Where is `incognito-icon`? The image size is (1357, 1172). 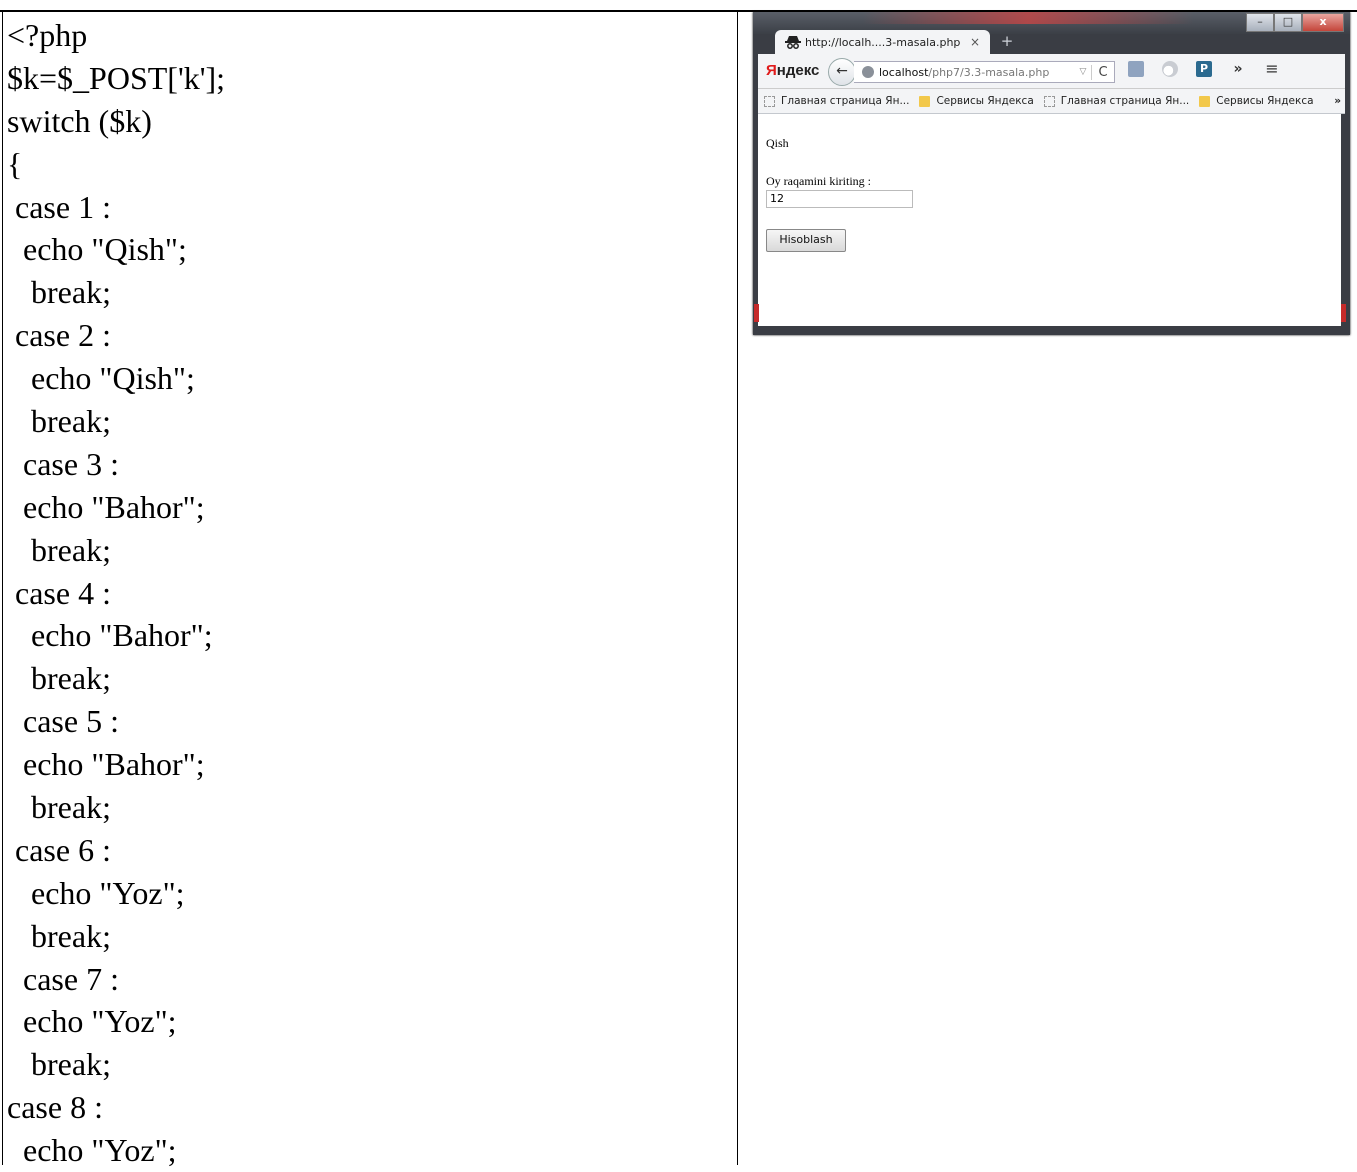 incognito-icon is located at coordinates (793, 42).